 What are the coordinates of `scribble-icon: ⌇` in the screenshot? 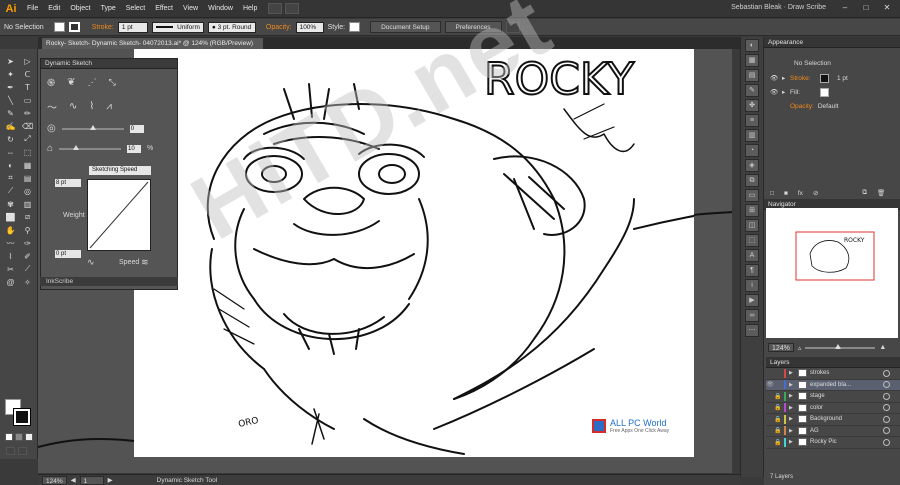 It's located at (91, 106).